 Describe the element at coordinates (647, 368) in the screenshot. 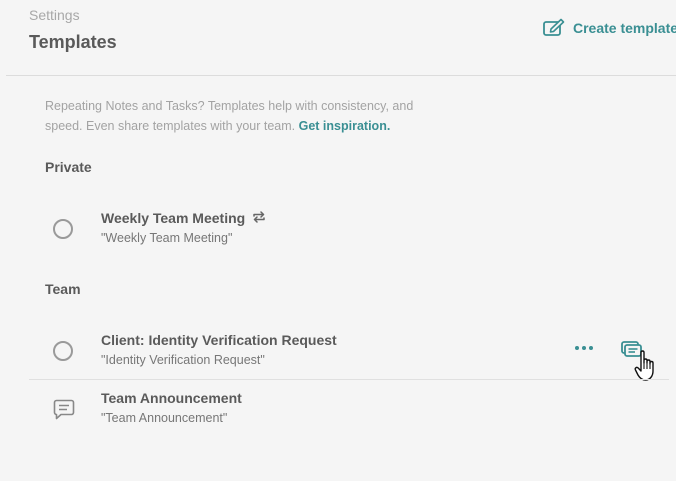

I see `hand-cursor-icon` at that location.